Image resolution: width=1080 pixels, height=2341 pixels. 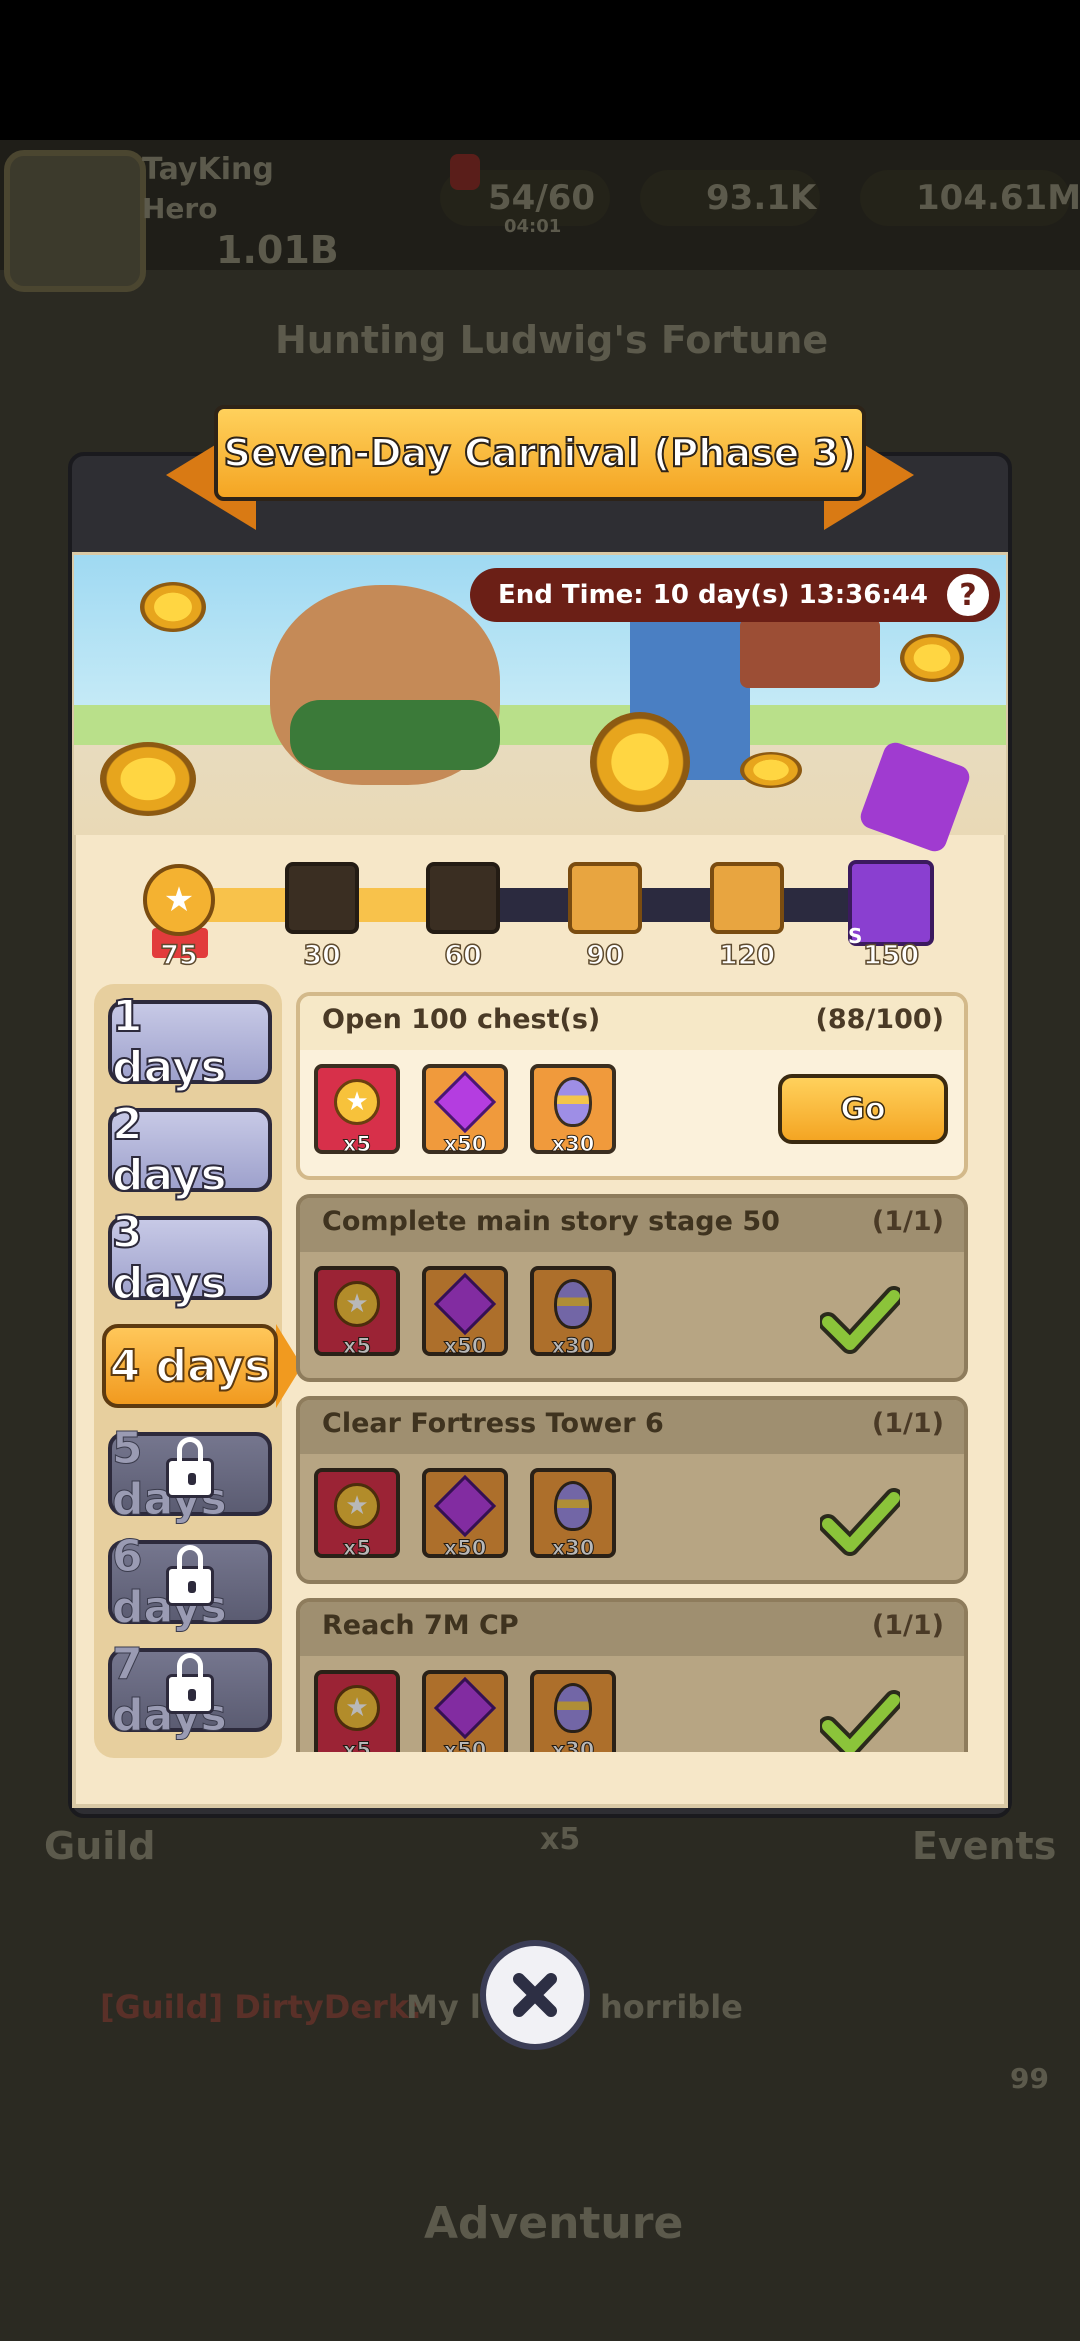 What do you see at coordinates (420, 1625) in the screenshot?
I see `task-title: Reach 7M CP` at bounding box center [420, 1625].